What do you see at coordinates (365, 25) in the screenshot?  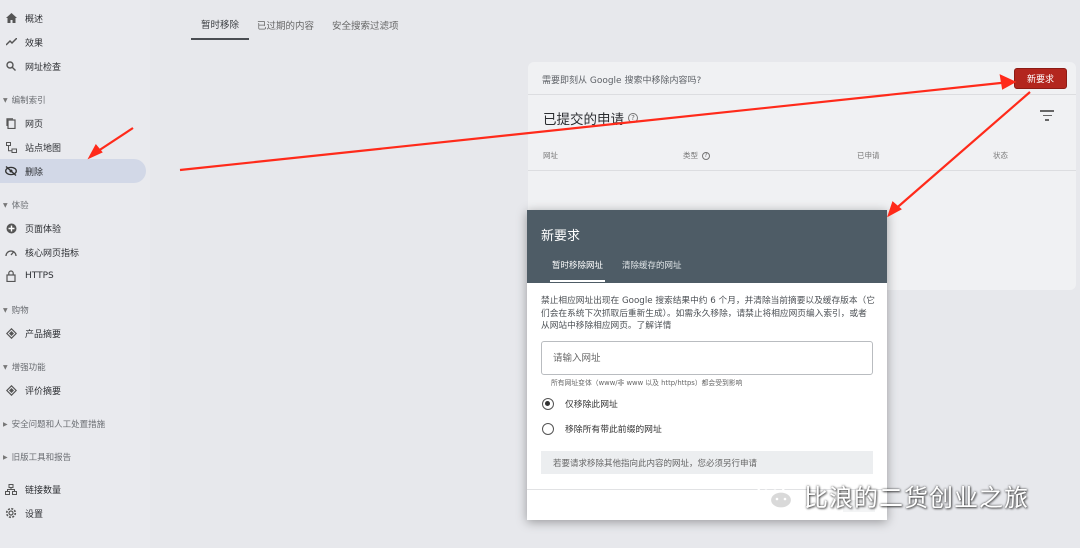 I see `tab-safesearch-filtering: 安全搜索过滤项` at bounding box center [365, 25].